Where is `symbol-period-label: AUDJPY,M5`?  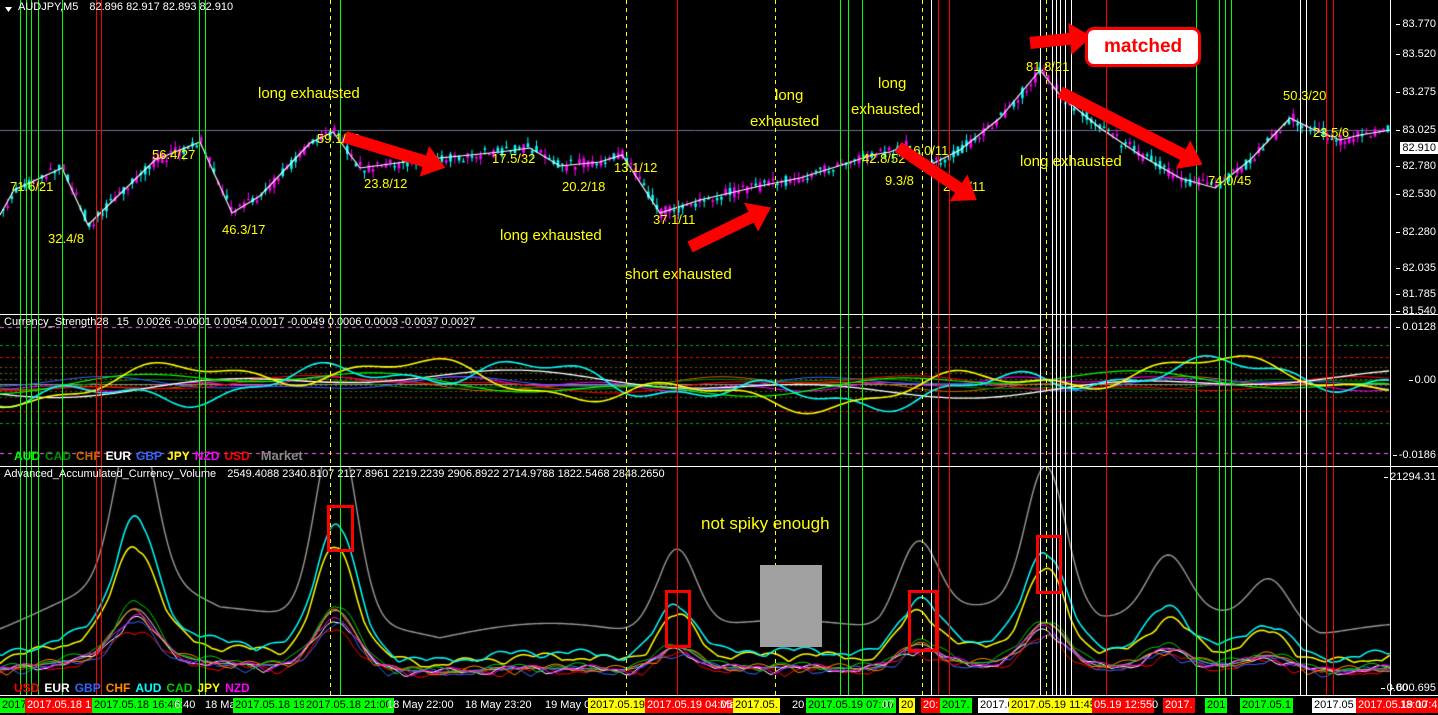 symbol-period-label: AUDJPY,M5 is located at coordinates (48, 7).